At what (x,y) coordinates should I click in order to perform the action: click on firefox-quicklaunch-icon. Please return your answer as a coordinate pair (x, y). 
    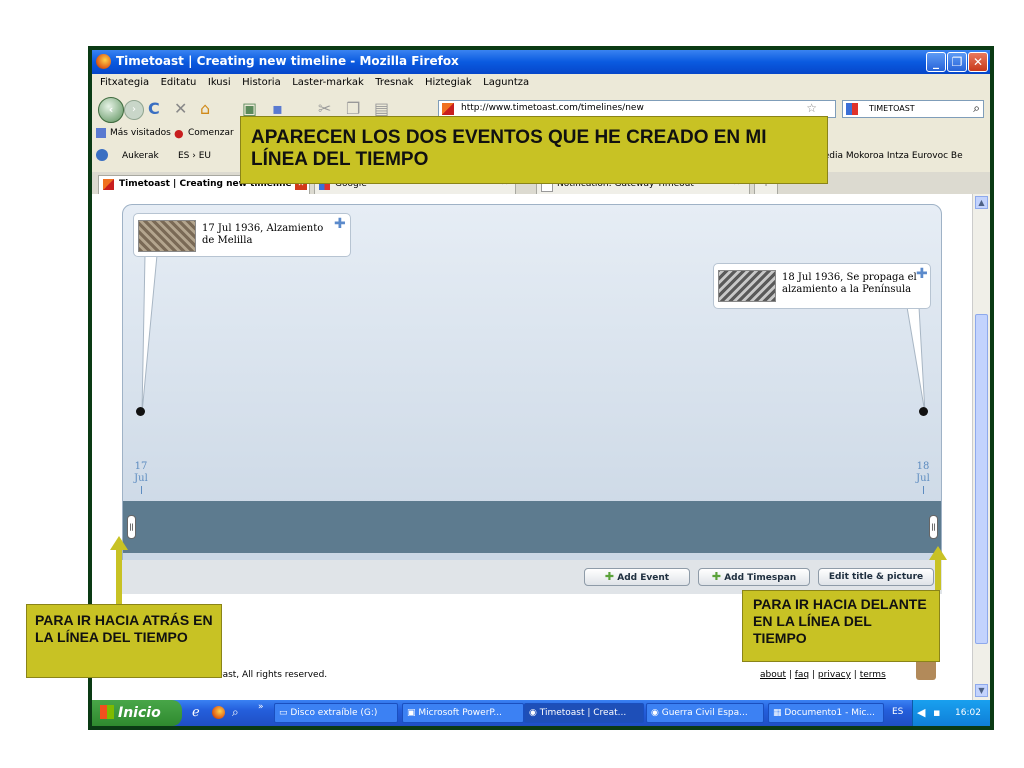
    Looking at the image, I should click on (218, 712).